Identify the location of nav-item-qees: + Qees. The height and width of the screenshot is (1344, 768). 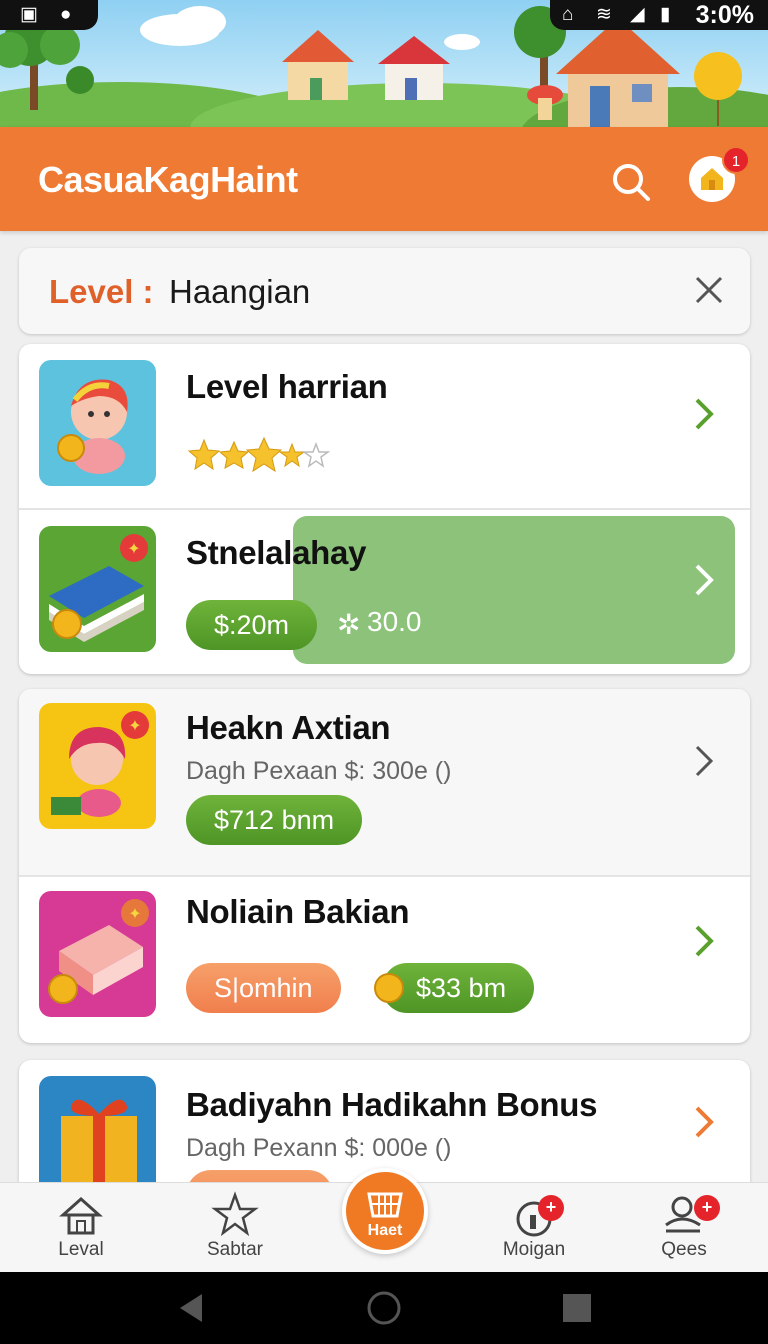
(684, 1228).